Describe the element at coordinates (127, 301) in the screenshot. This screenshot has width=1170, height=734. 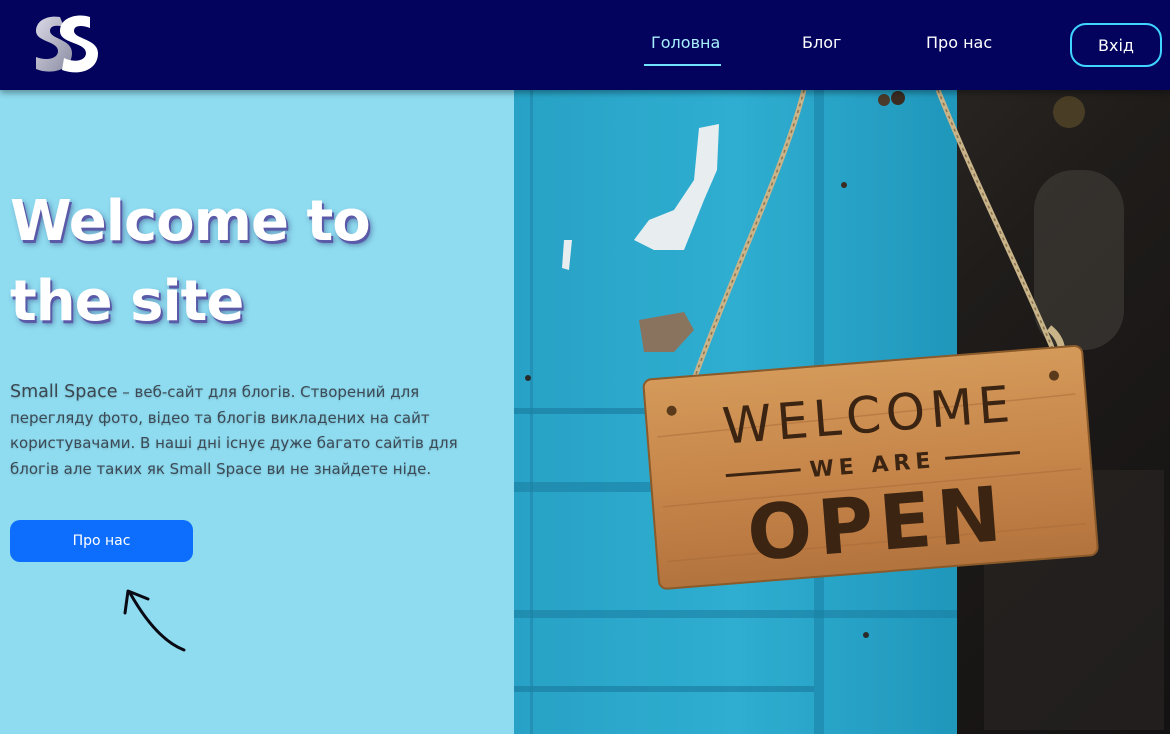
I see `hero-title-line2: the site` at that location.